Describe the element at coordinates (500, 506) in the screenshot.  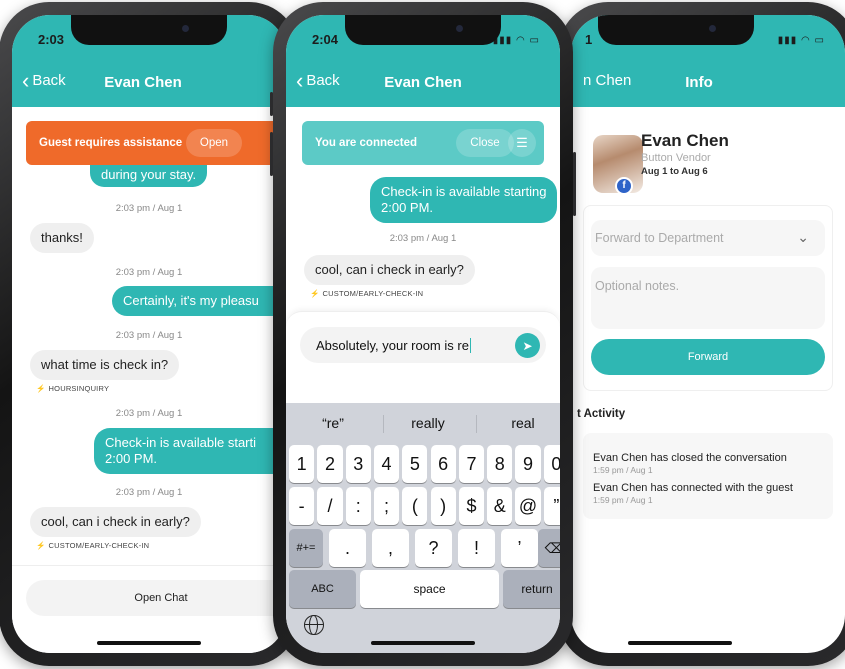
I see `key-symbol-7: &` at that location.